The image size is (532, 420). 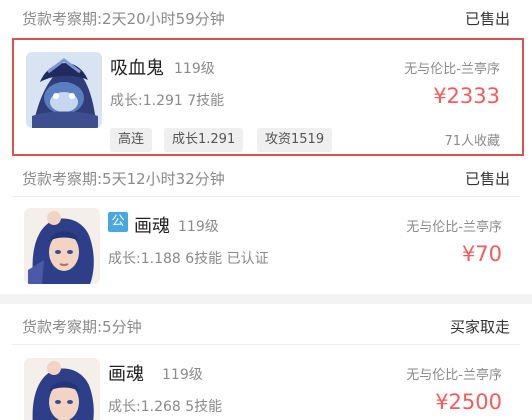 I want to click on growth-skills: 成长:1.291 7技能, so click(x=167, y=101).